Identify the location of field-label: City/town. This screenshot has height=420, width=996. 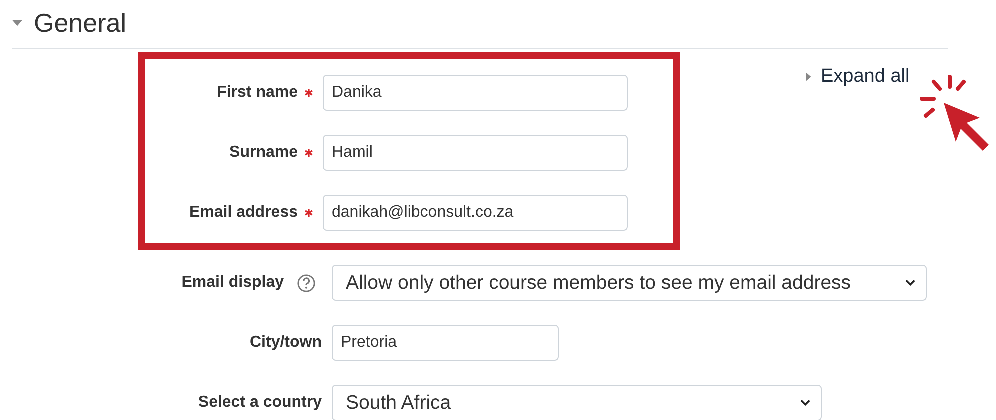
(286, 343).